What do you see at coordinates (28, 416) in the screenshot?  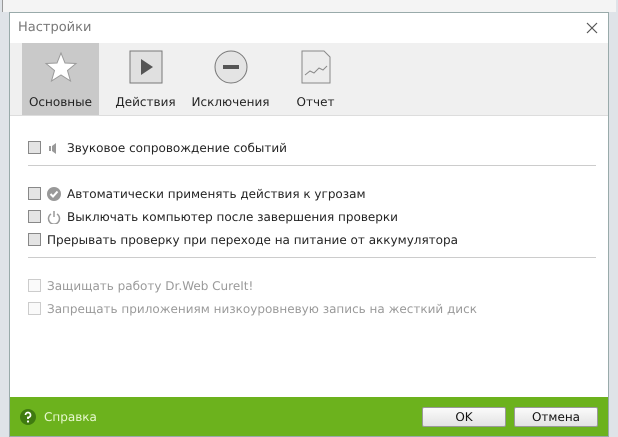 I see `help-icon` at bounding box center [28, 416].